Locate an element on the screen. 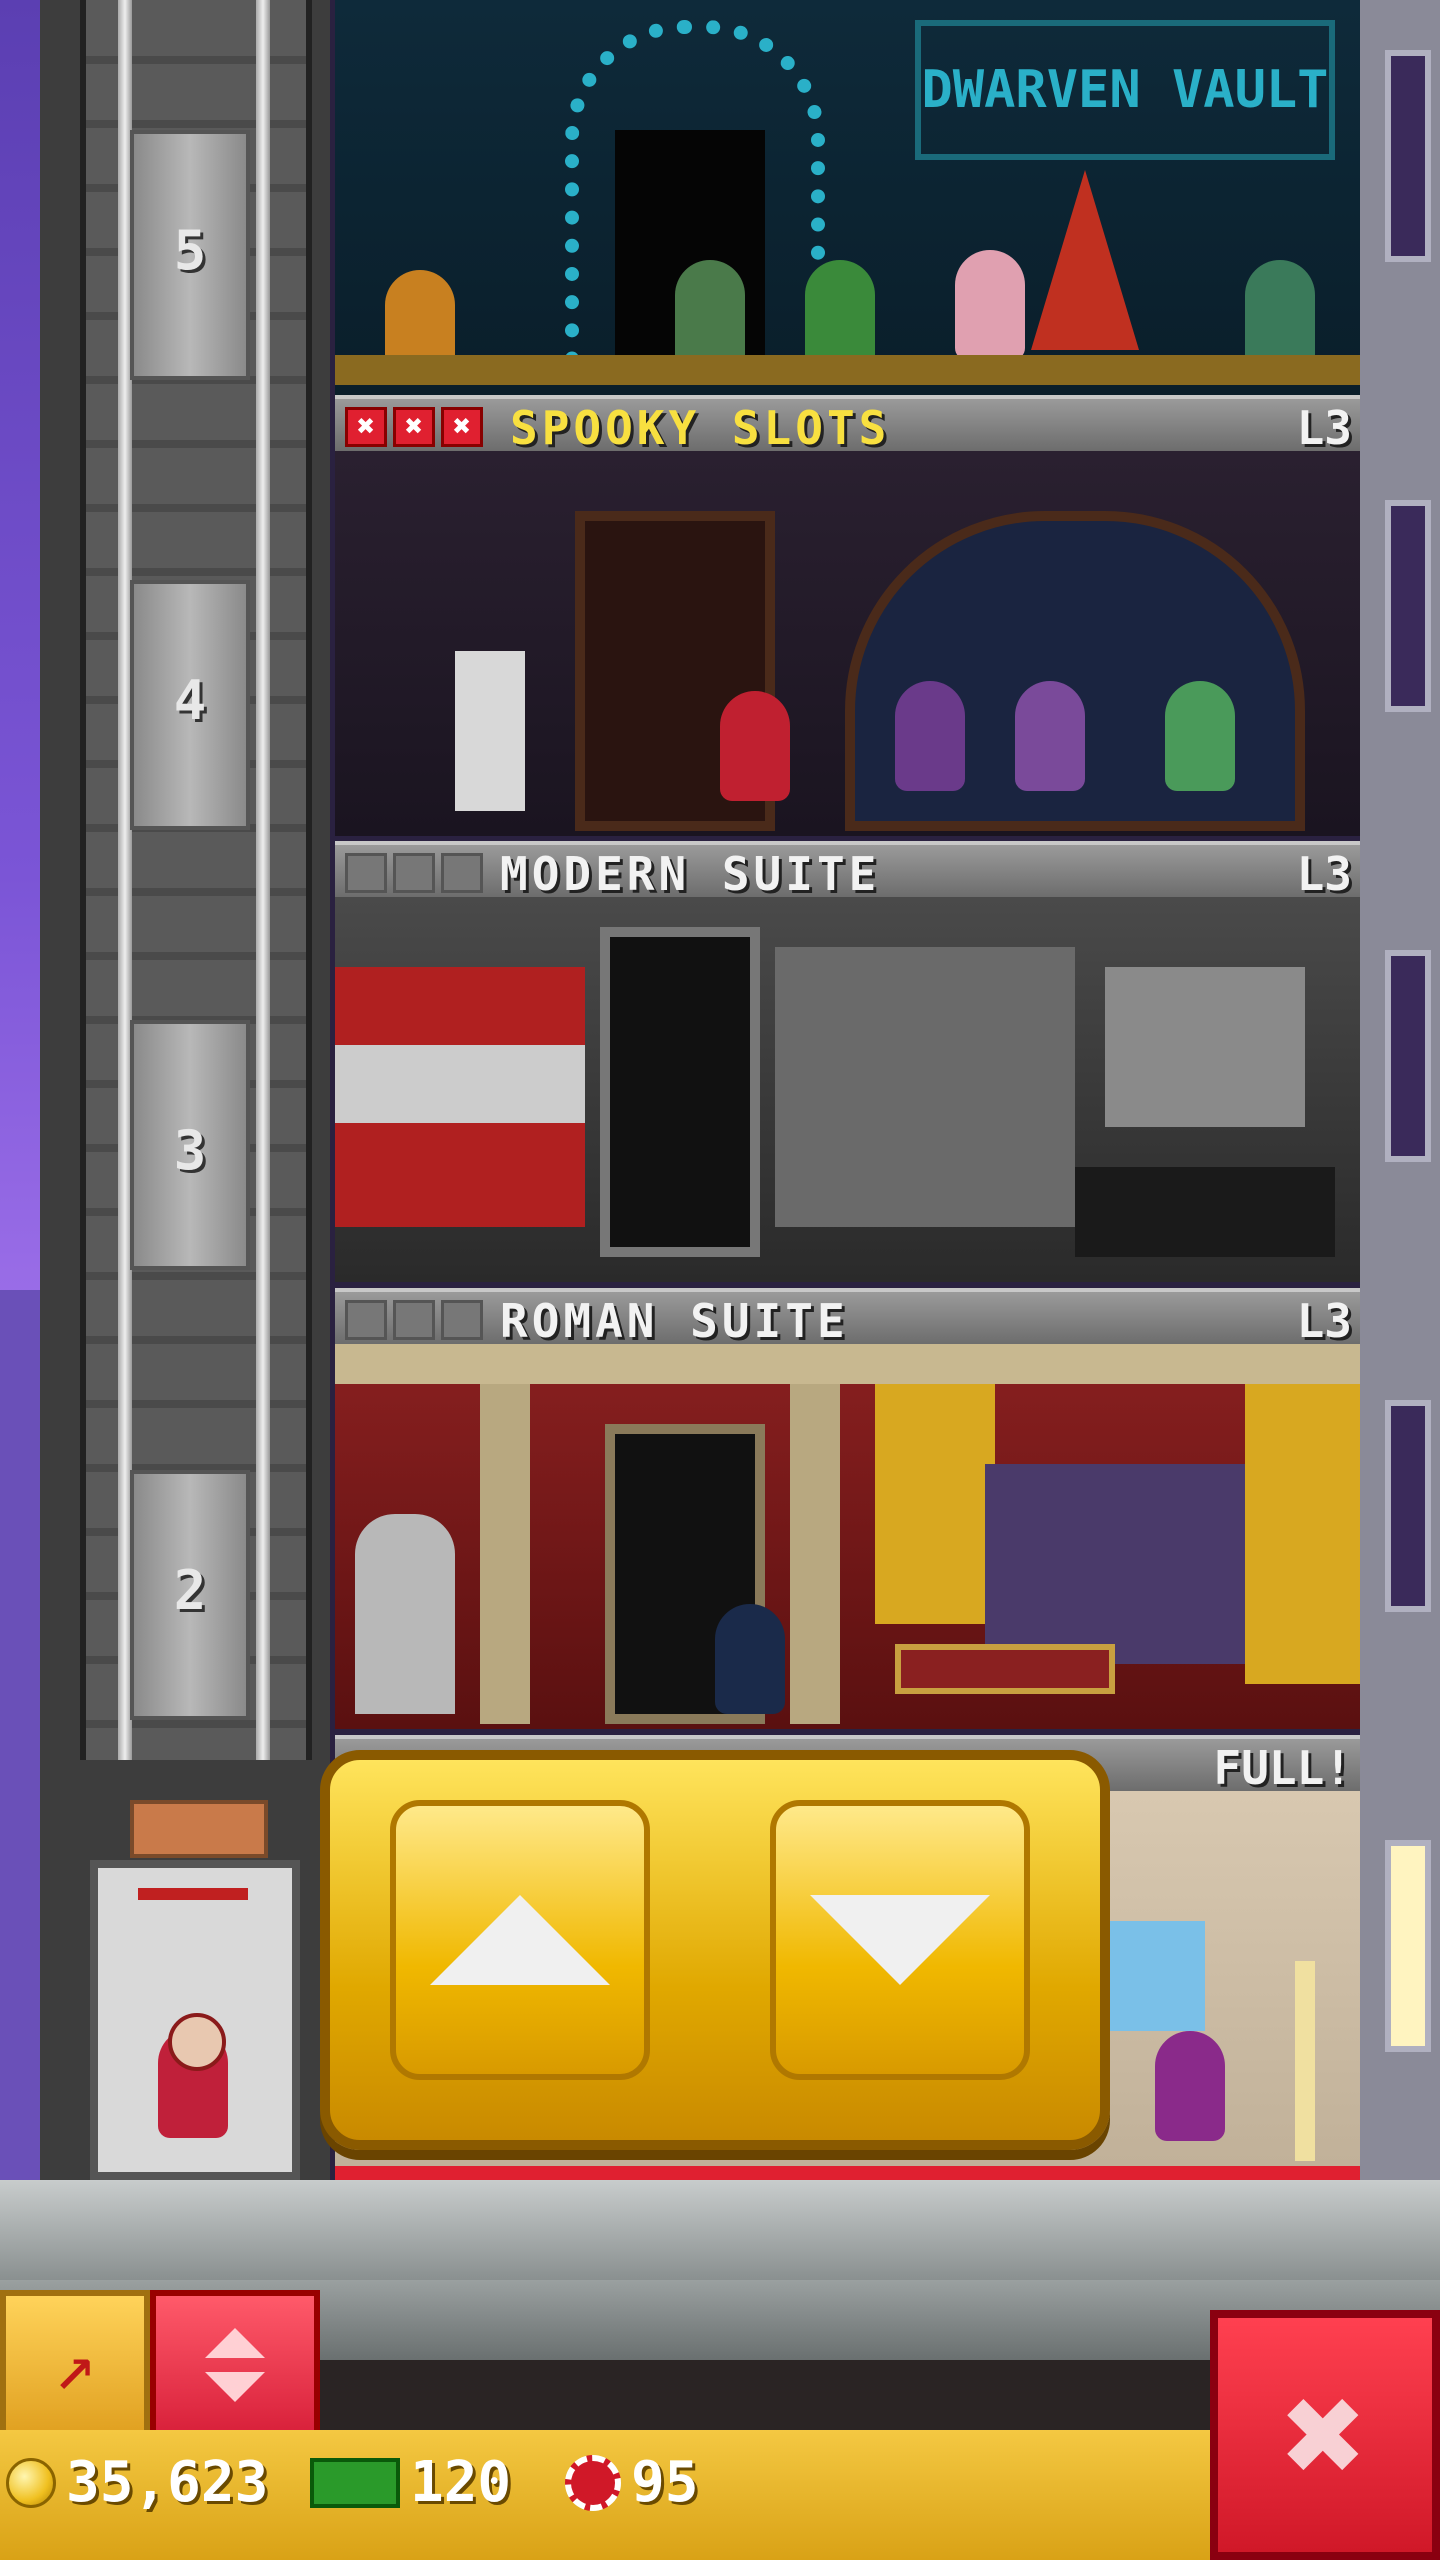  floor-header-roman-suite: ROMAN SUITE L3 is located at coordinates (847, 1318).